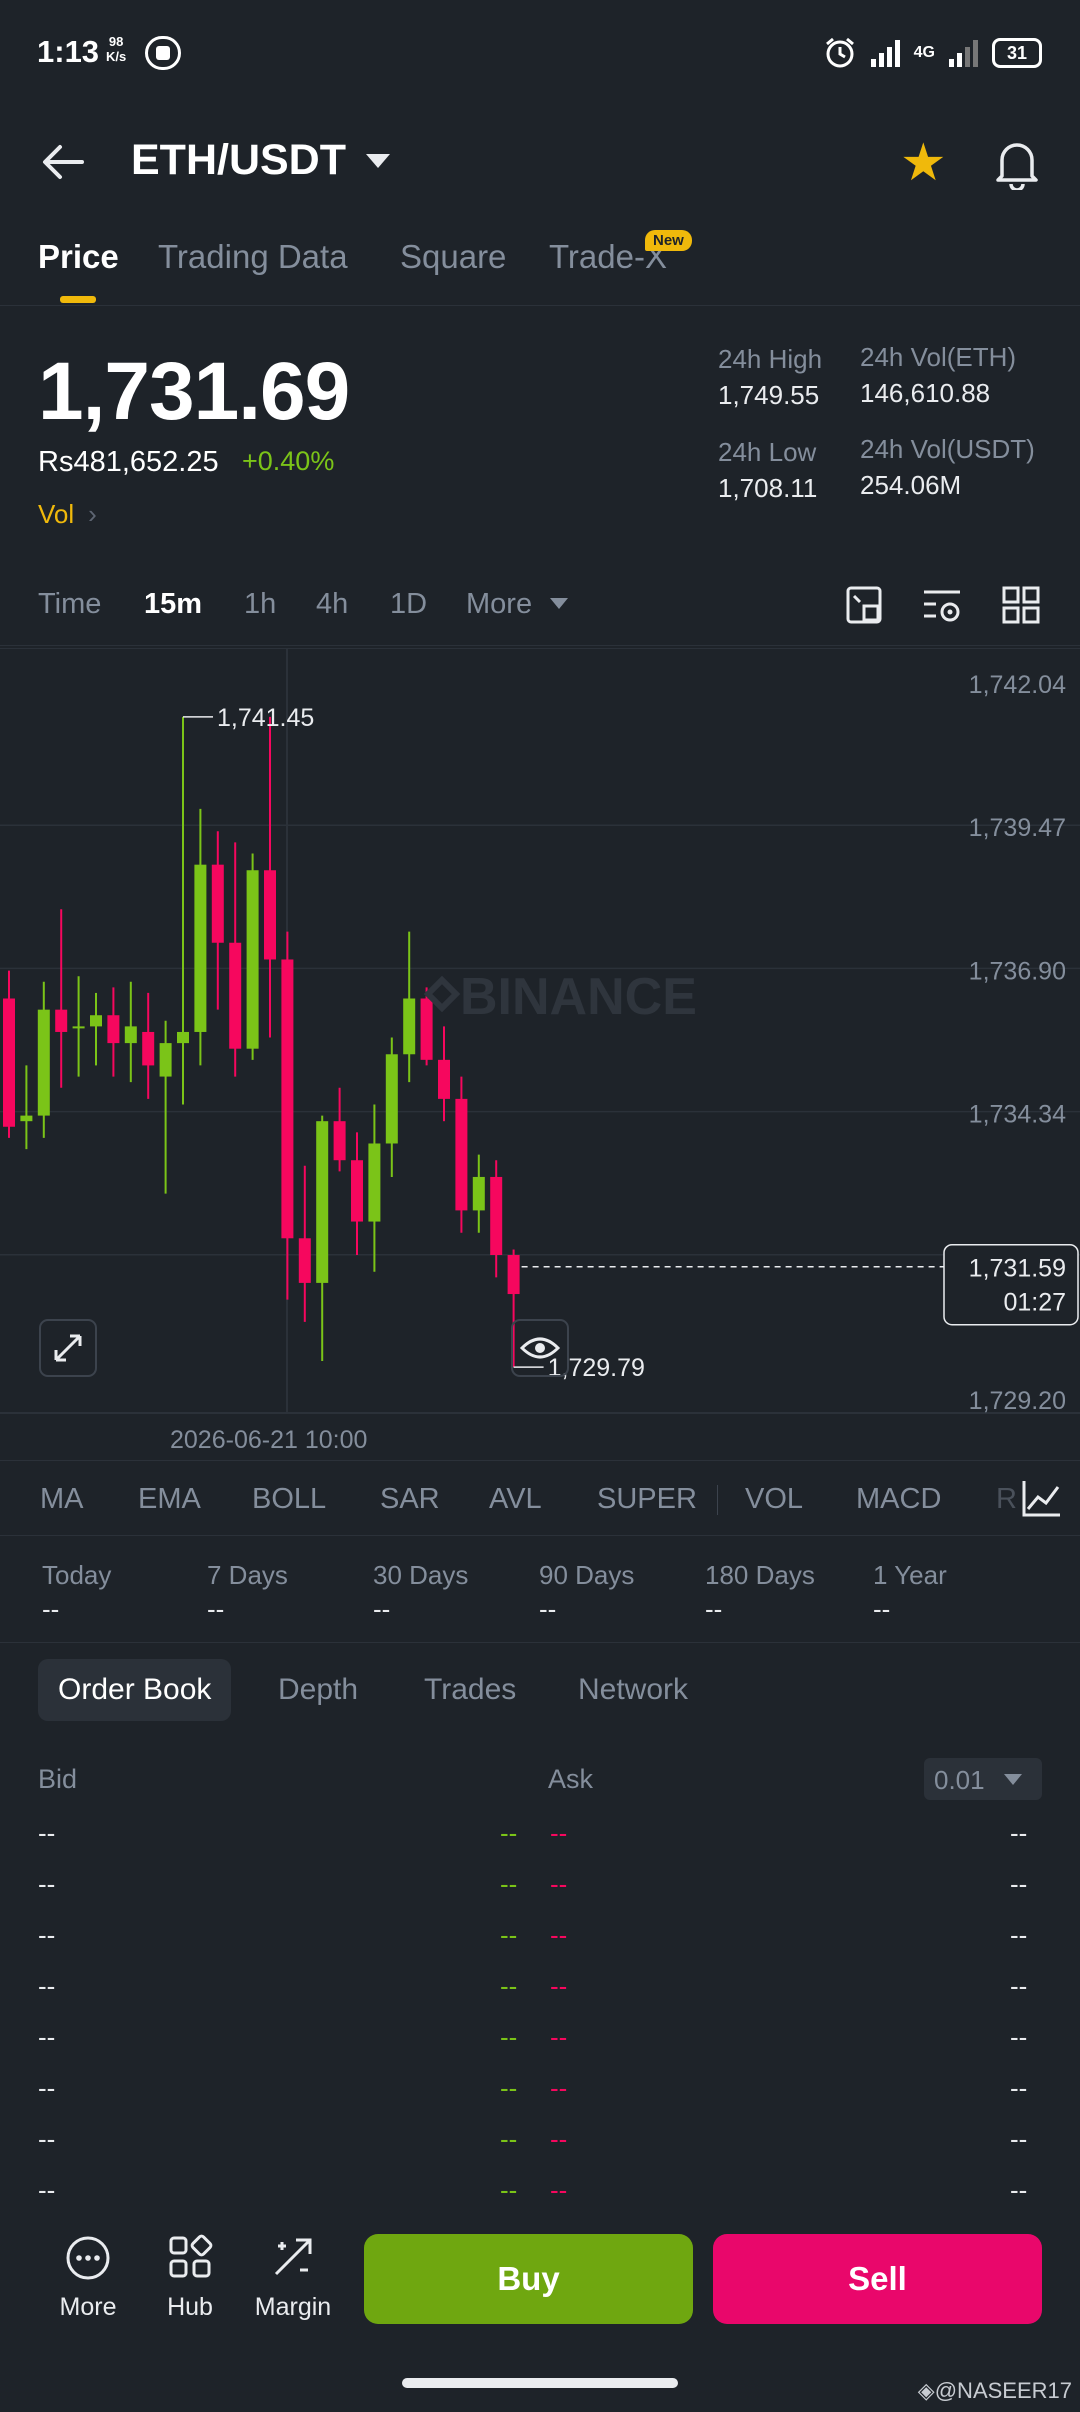  What do you see at coordinates (540, 2383) in the screenshot?
I see `home-indicator` at bounding box center [540, 2383].